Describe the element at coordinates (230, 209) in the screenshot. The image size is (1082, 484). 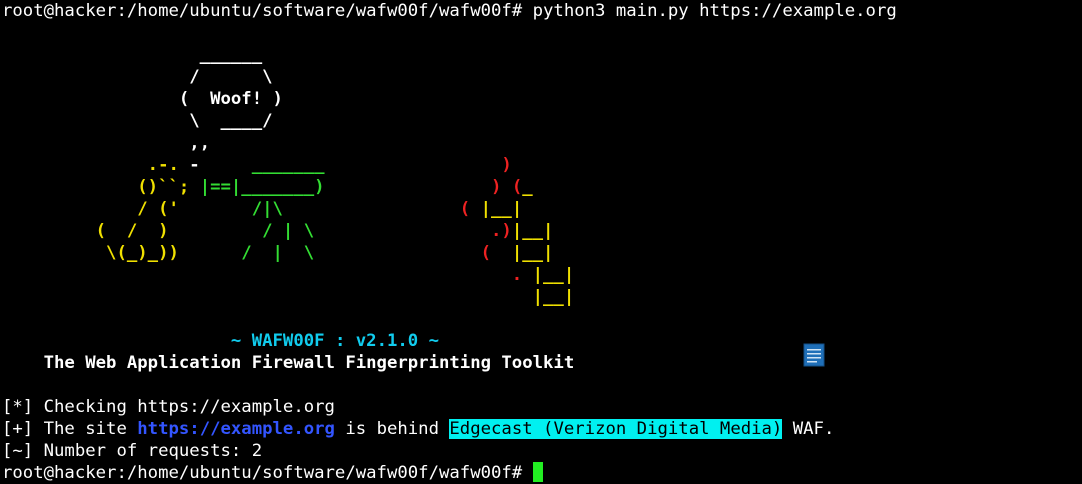
I see `ascii-turret-part: /|\` at that location.